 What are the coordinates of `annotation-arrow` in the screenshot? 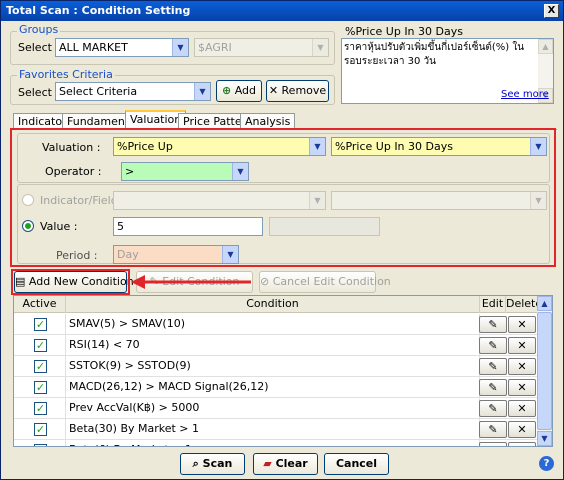 It's located at (191, 282).